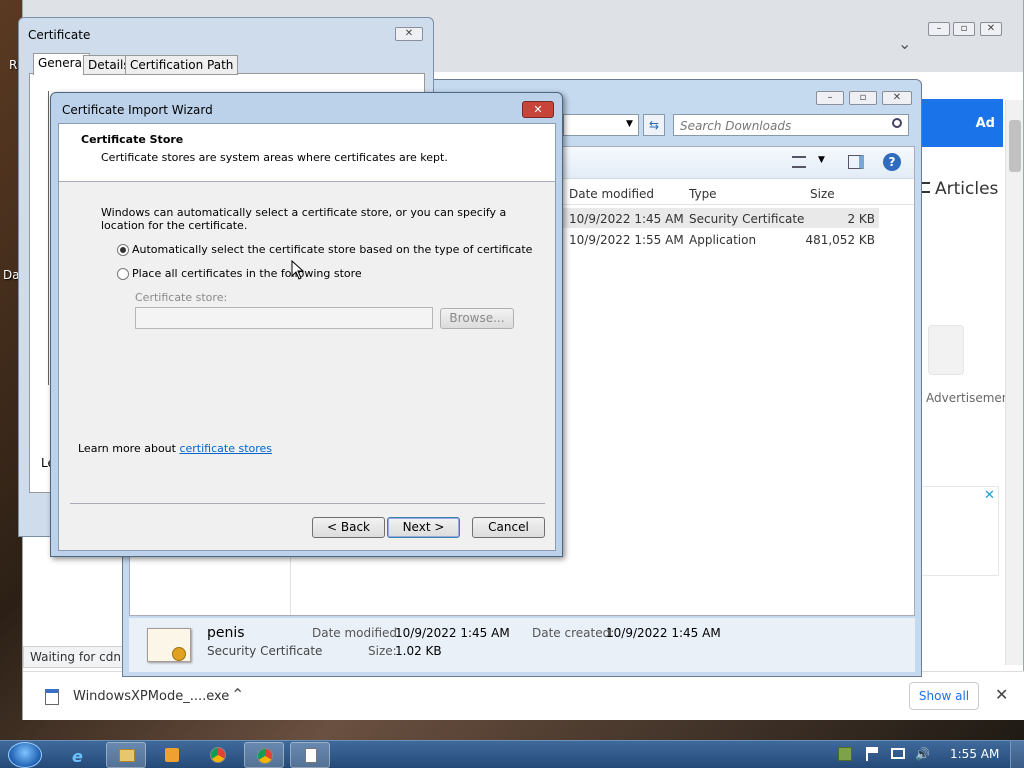 The image size is (1024, 768). Describe the element at coordinates (611, 194) in the screenshot. I see `column-date-modified: Date modified` at that location.